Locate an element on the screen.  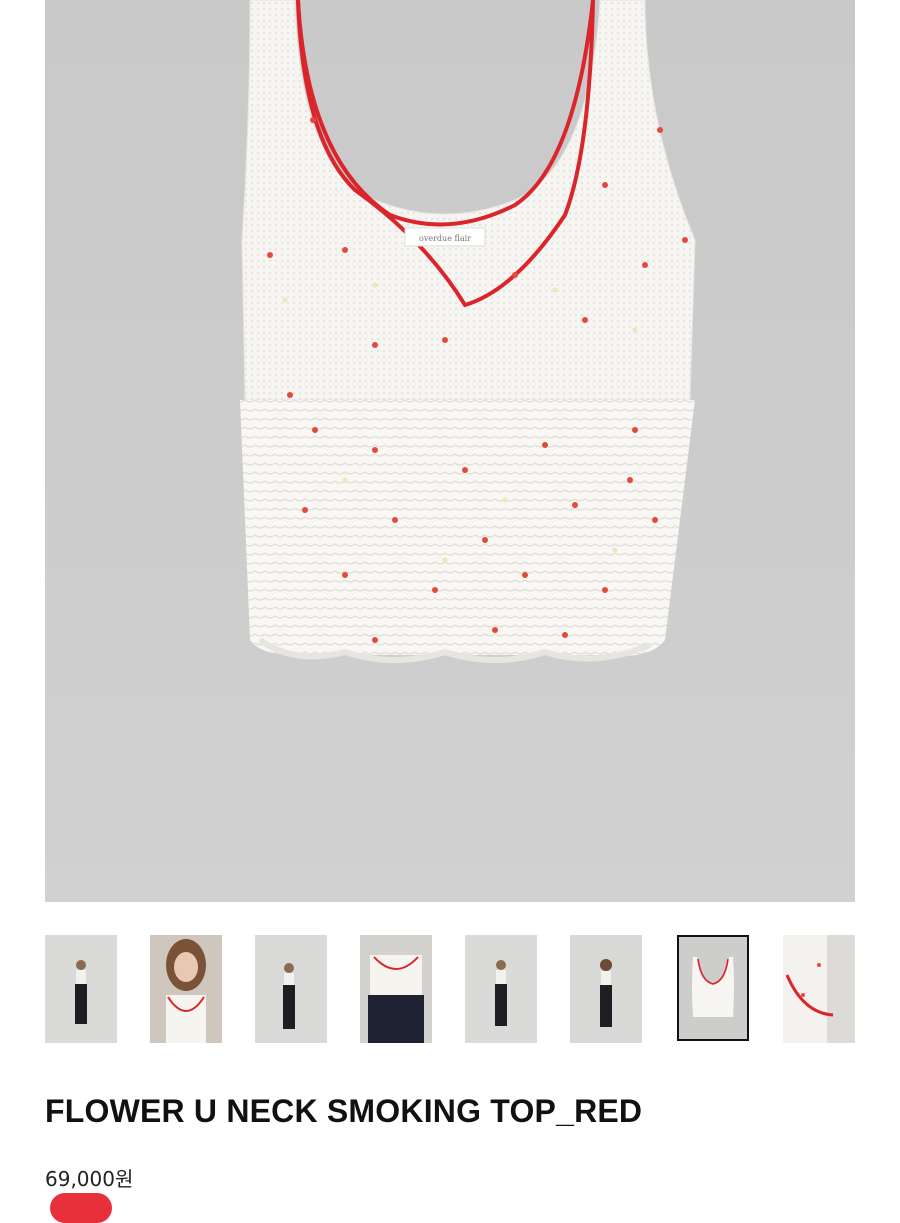
product-title: FLOWER U NECK SMOKING TOP_RED is located at coordinates (344, 1111).